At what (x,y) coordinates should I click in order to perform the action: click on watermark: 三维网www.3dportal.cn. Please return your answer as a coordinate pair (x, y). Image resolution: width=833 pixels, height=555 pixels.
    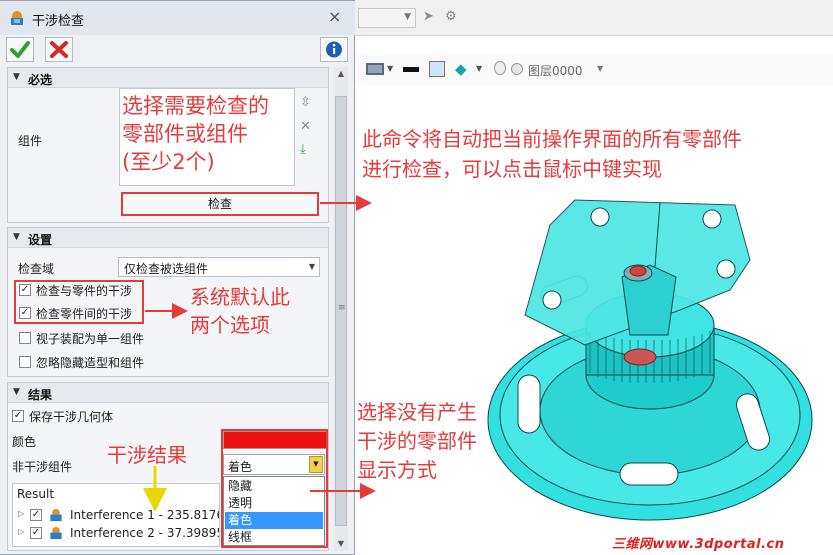
    Looking at the image, I should click on (698, 544).